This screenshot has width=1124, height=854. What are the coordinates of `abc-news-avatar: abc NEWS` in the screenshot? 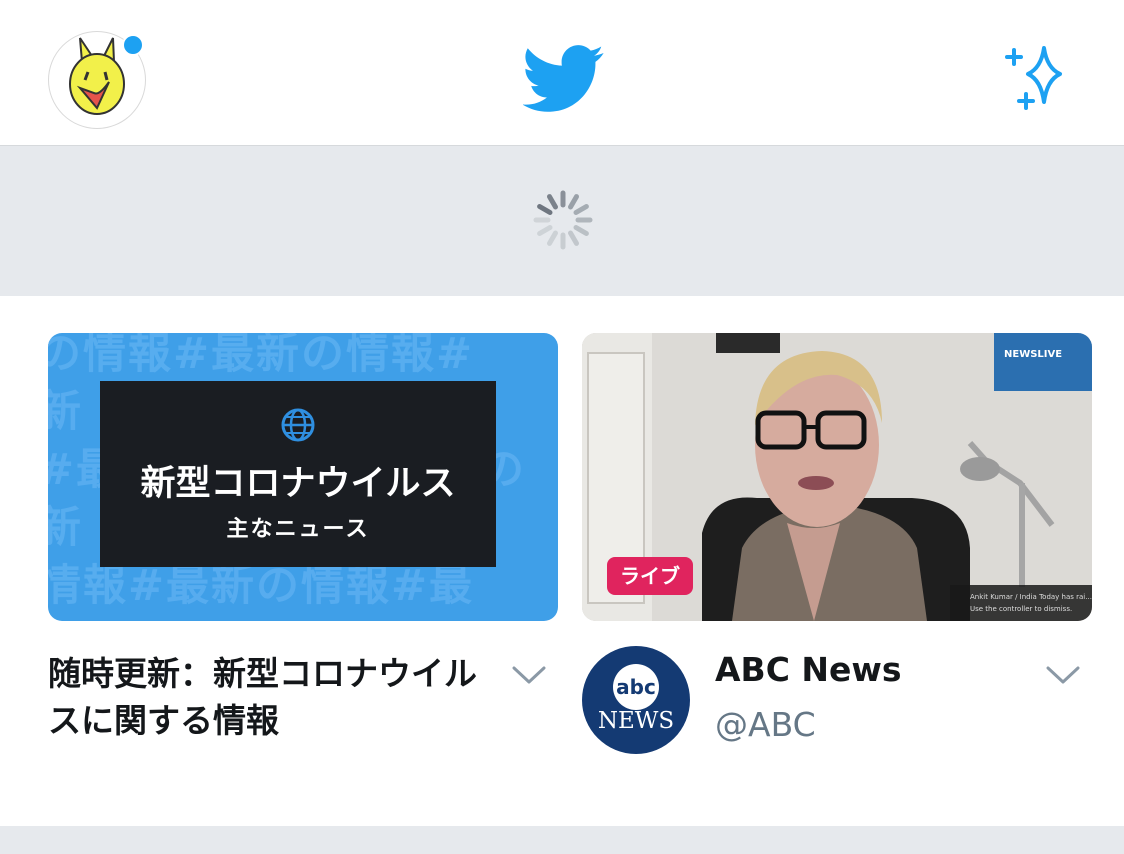 It's located at (636, 700).